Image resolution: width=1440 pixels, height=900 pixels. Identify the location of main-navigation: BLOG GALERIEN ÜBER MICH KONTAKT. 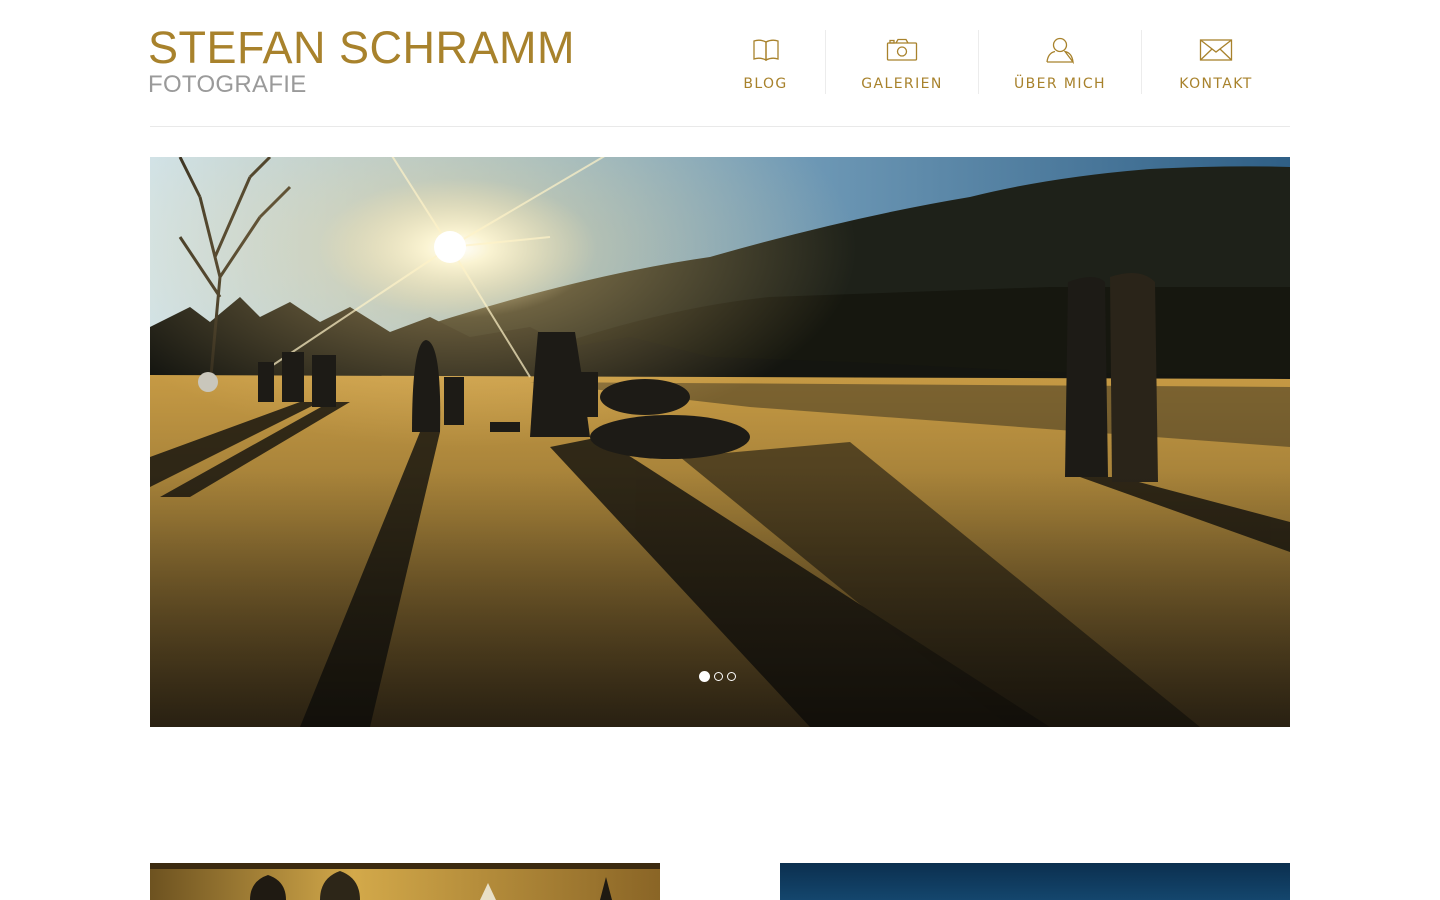
(998, 62).